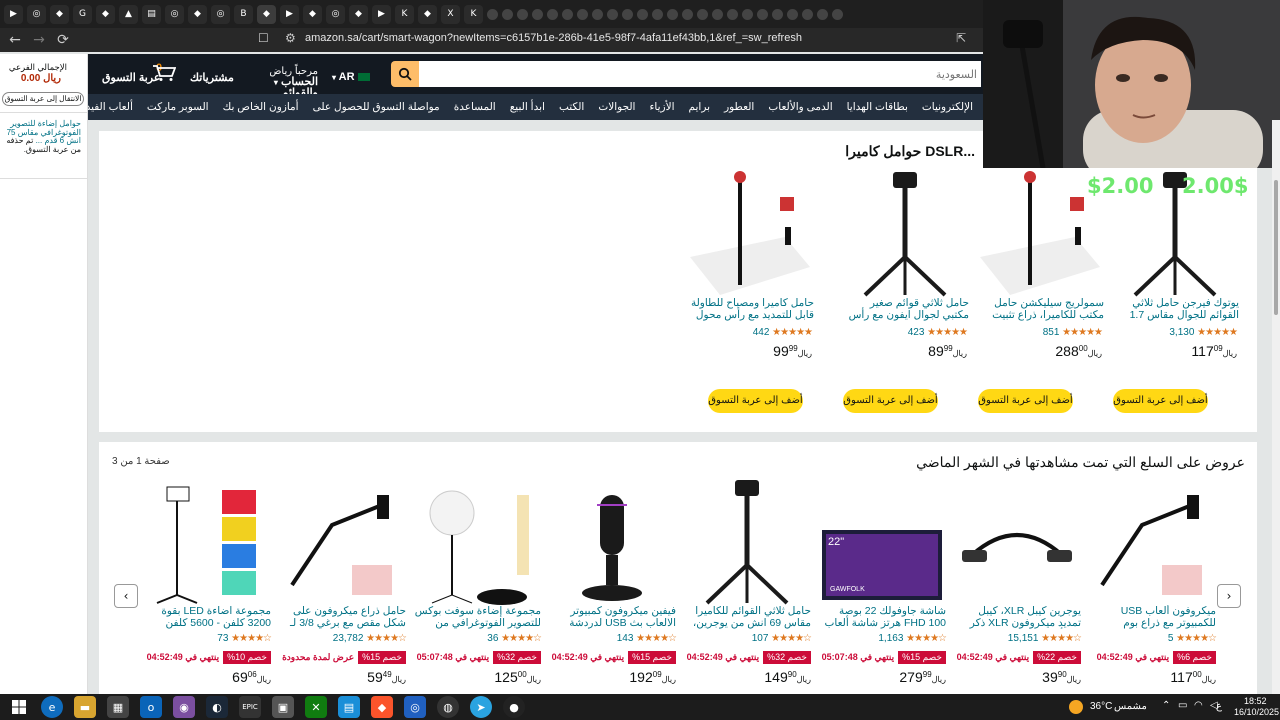 The height and width of the screenshot is (720, 1280). I want to click on product-rating: 3,130 ★★★★★, so click(1175, 333).